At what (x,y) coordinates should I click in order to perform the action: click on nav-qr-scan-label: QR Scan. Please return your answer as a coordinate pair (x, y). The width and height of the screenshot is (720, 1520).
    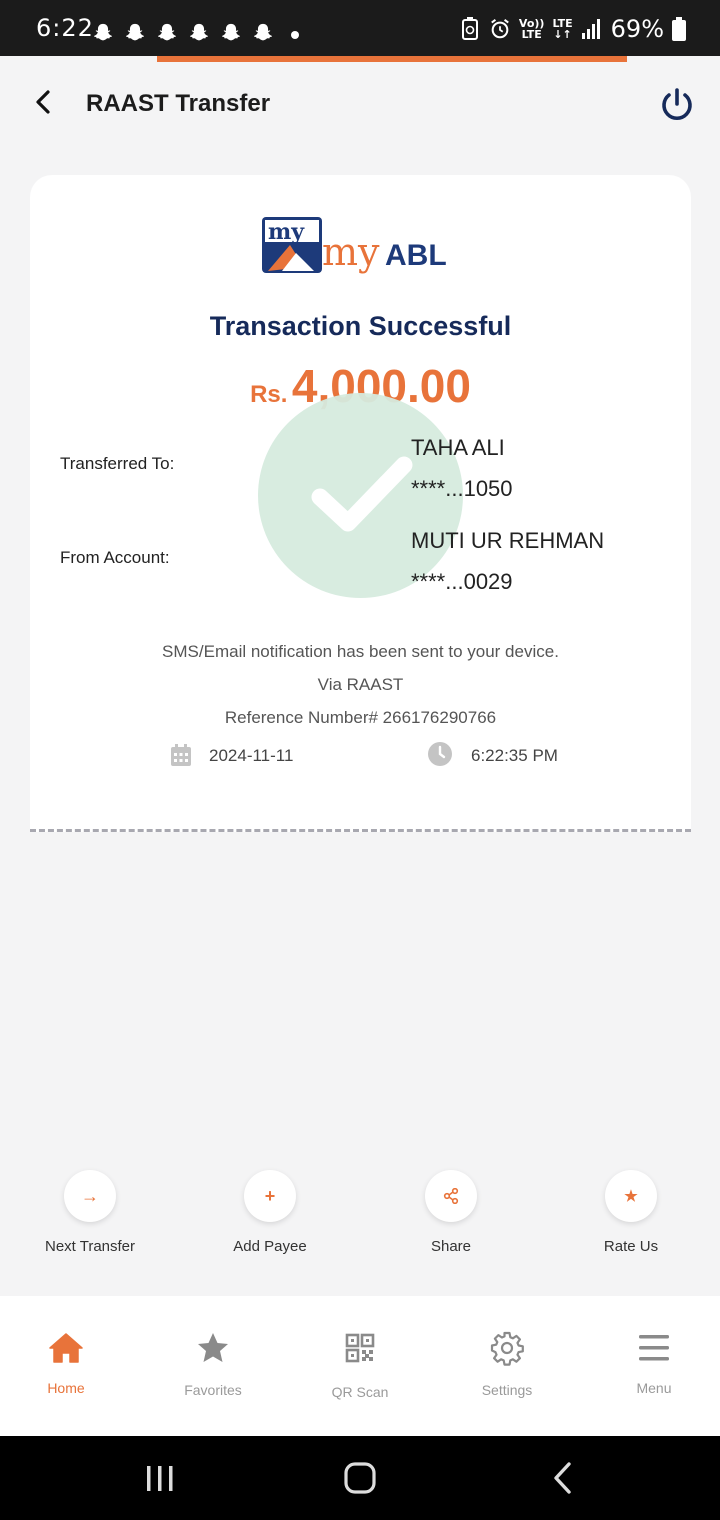
    Looking at the image, I should click on (360, 1392).